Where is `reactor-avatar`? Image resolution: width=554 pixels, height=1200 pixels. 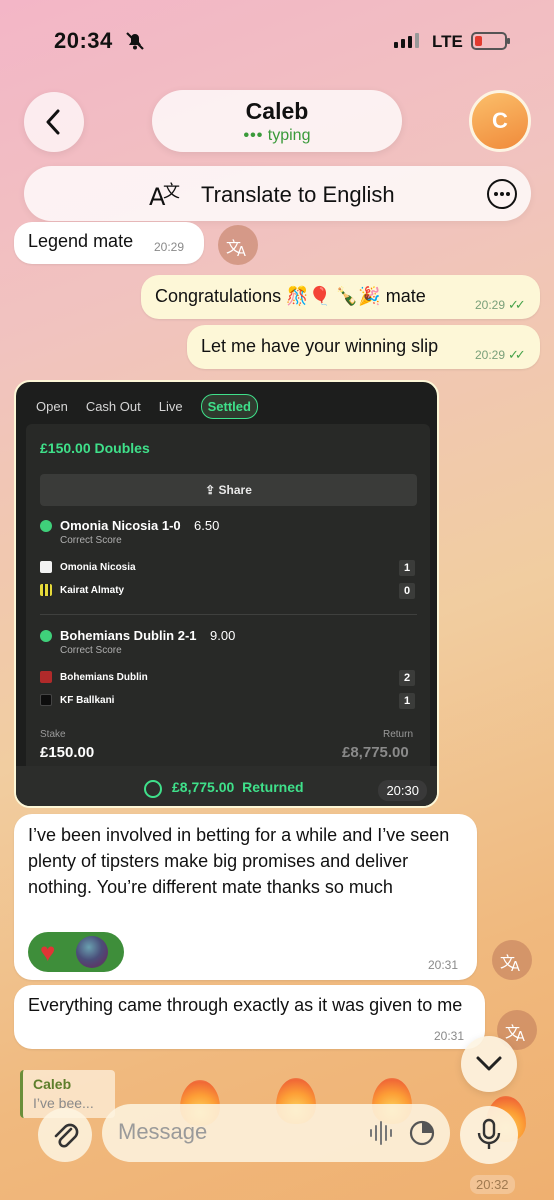 reactor-avatar is located at coordinates (92, 952).